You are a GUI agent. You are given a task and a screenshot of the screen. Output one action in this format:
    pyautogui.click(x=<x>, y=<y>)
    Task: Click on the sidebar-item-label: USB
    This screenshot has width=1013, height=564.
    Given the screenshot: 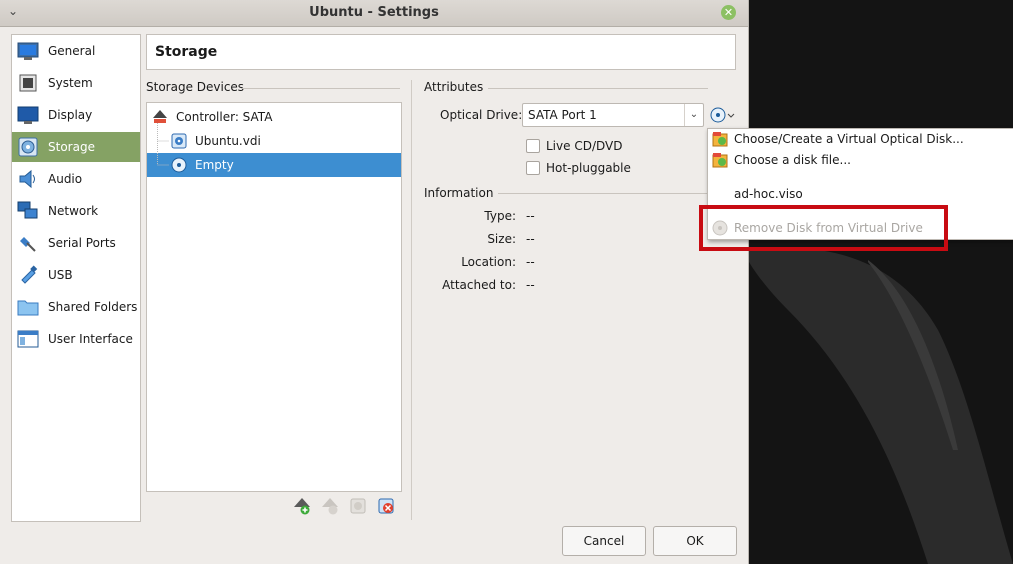 What is the action you would take?
    pyautogui.click(x=60, y=275)
    